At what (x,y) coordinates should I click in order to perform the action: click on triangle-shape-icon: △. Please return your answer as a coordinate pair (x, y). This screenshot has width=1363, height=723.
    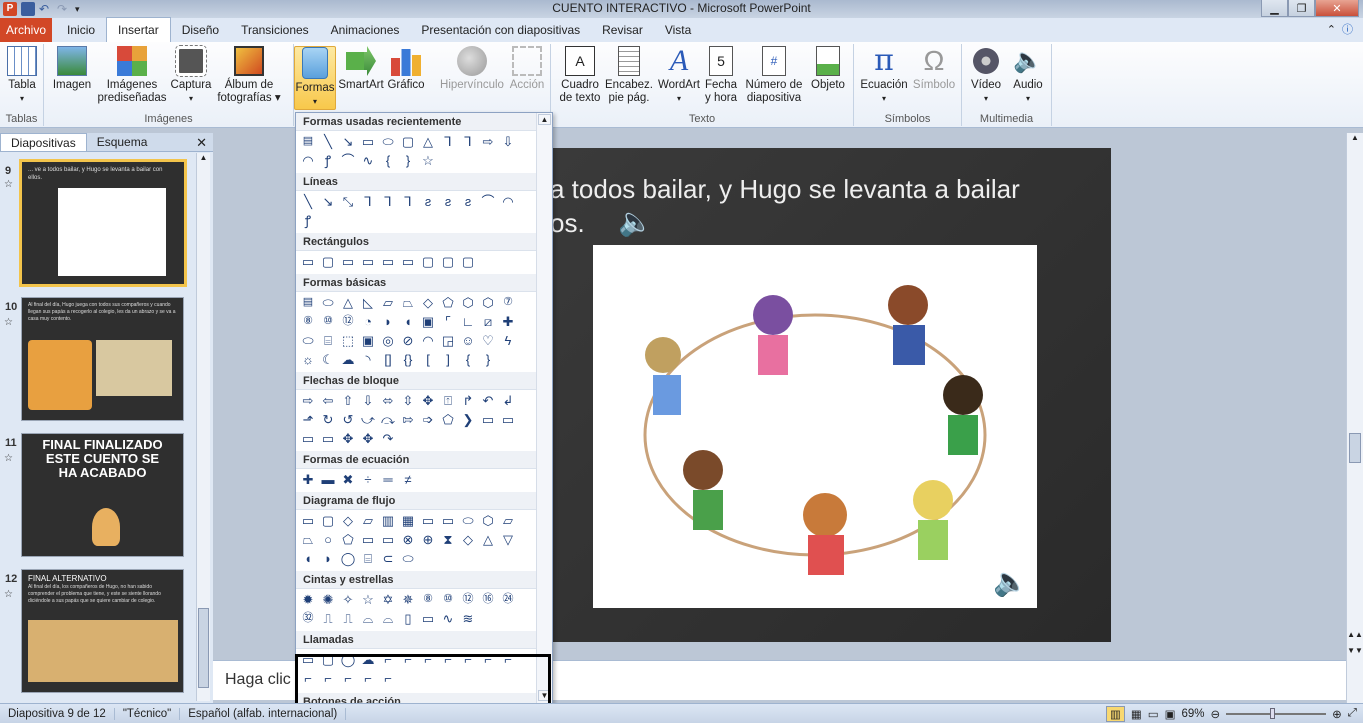
    Looking at the image, I should click on (348, 302).